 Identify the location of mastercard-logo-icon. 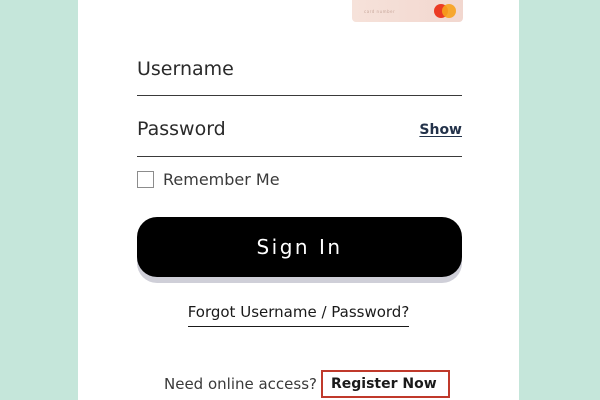
(445, 11).